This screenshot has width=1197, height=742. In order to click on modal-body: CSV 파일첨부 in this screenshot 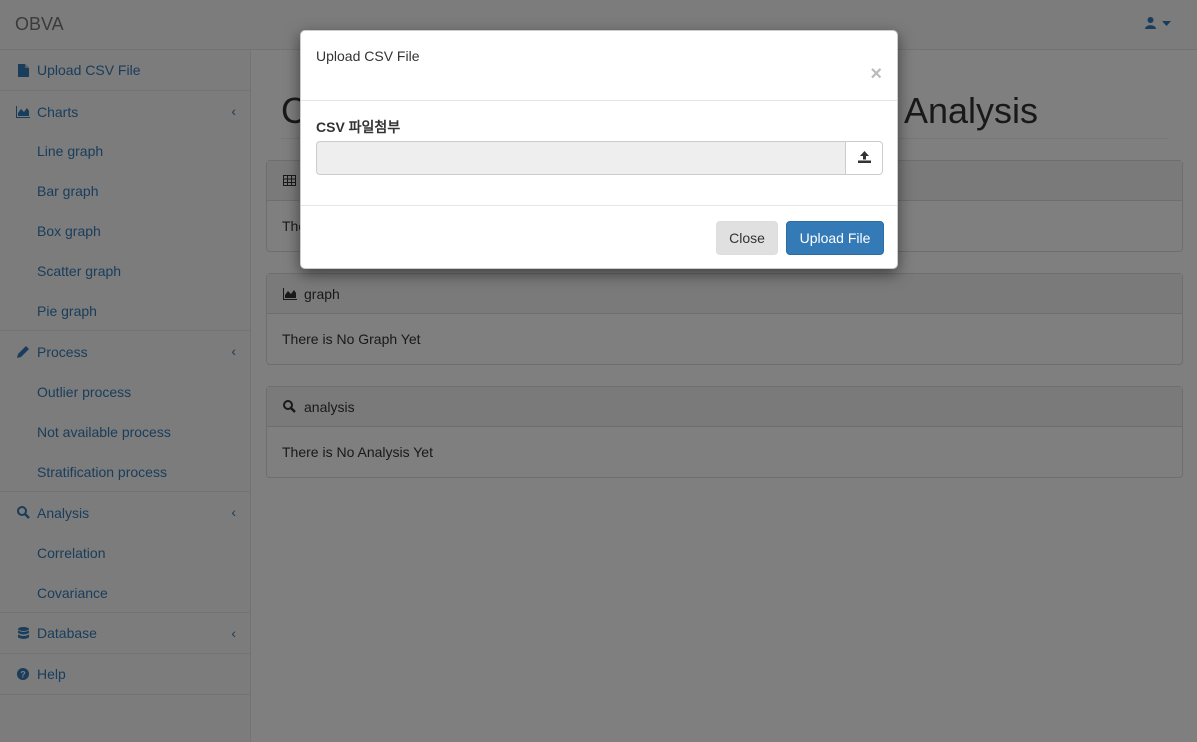, I will do `click(599, 153)`.